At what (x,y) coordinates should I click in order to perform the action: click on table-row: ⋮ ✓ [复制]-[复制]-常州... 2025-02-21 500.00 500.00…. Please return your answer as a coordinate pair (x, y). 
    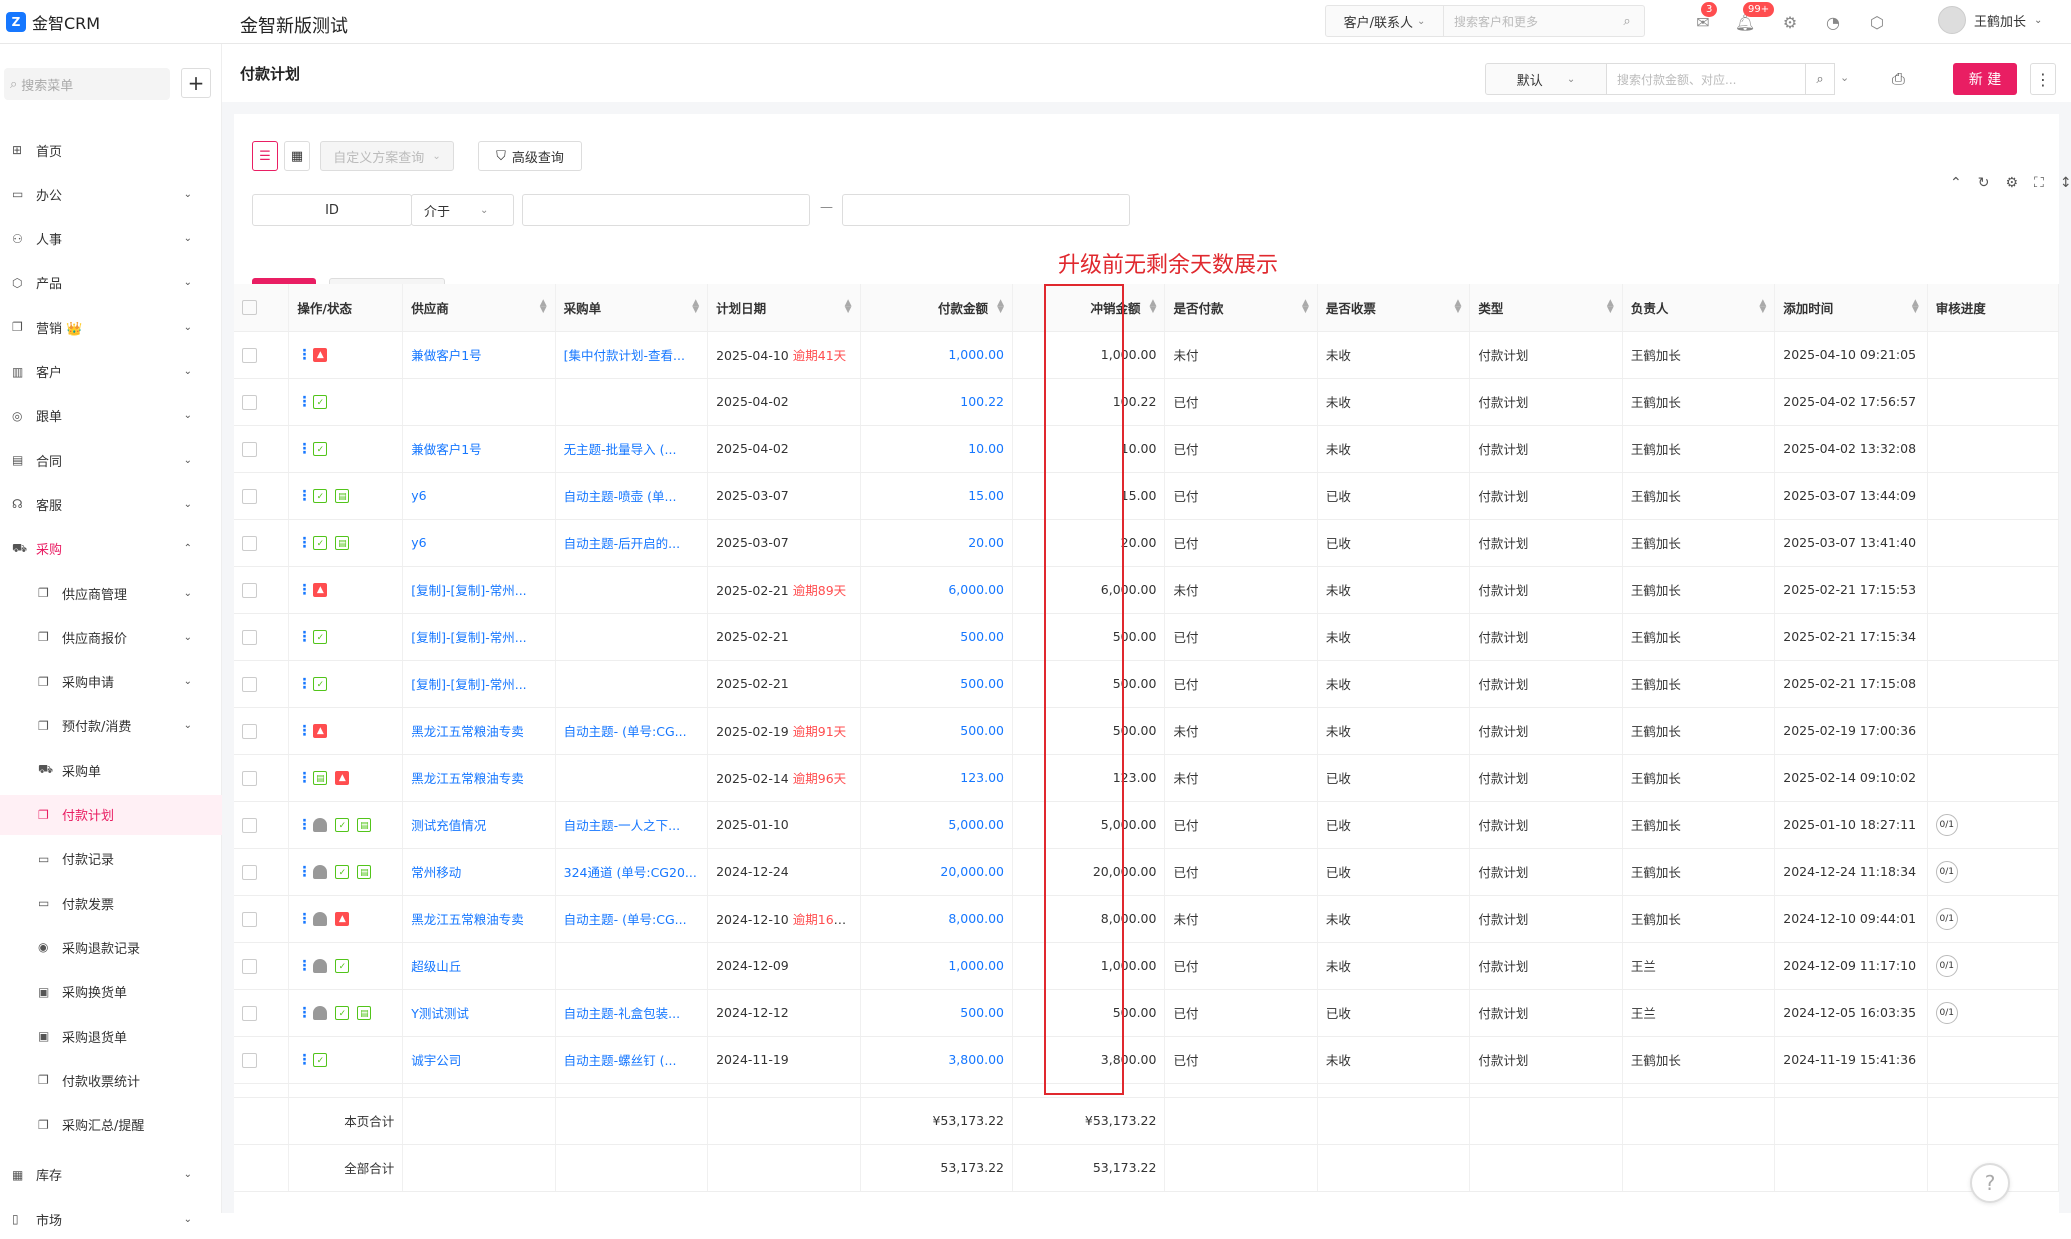
    Looking at the image, I should click on (1147, 684).